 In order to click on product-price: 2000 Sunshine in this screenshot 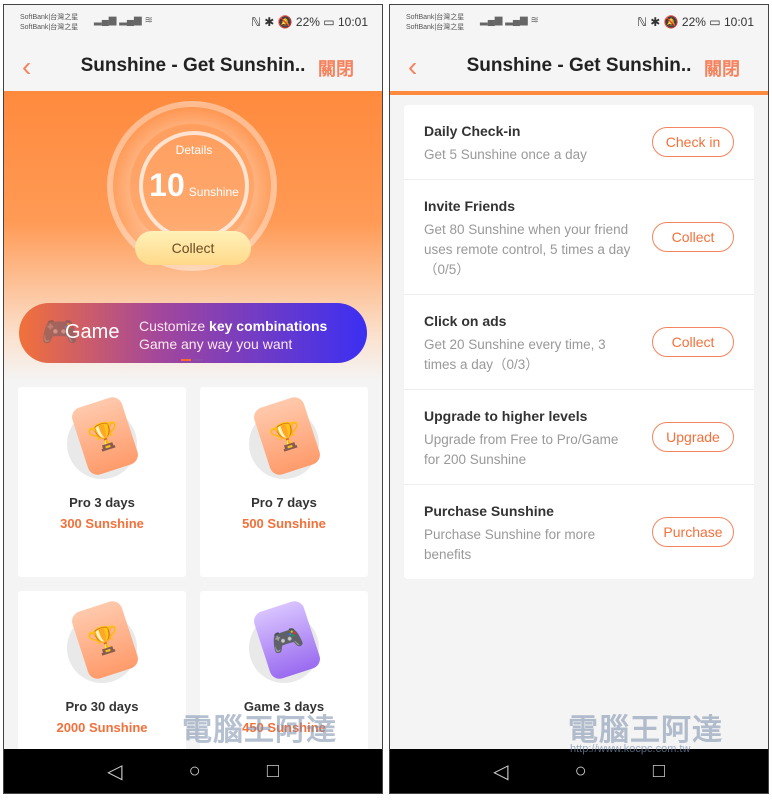, I will do `click(102, 727)`.